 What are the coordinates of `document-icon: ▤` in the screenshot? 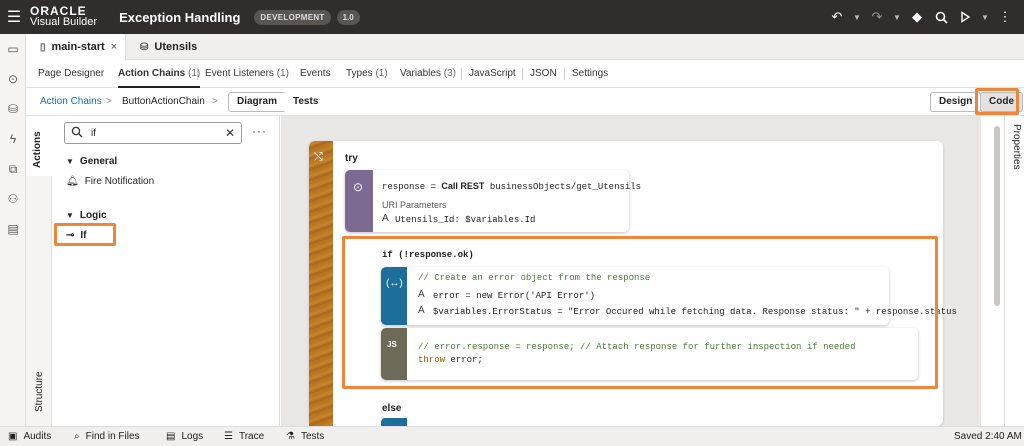 It's located at (13, 229).